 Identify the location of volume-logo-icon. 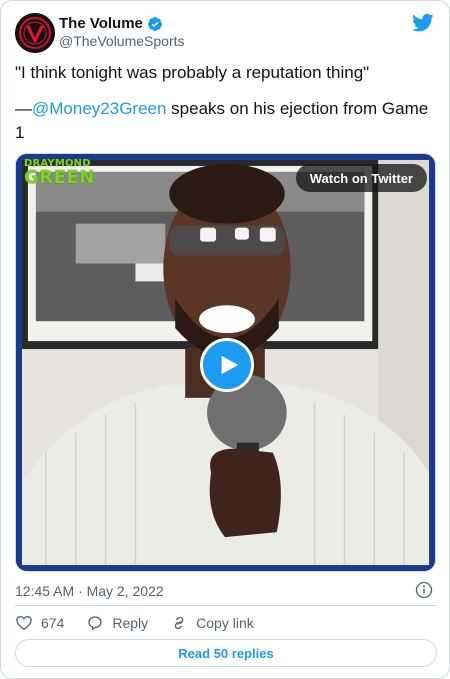
(35, 33).